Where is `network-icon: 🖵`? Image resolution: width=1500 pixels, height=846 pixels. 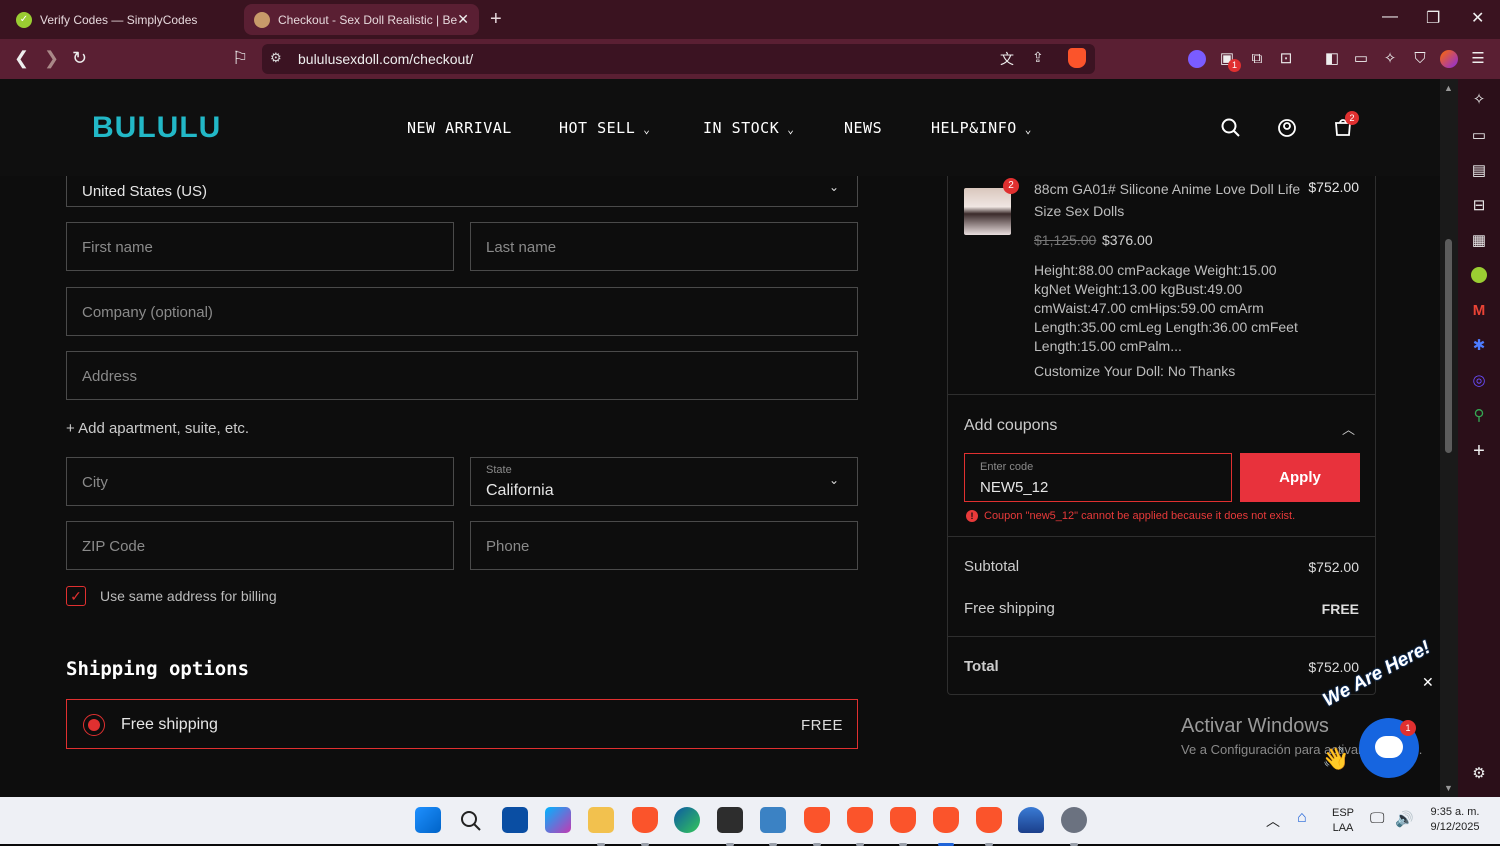 network-icon: 🖵 is located at coordinates (1377, 818).